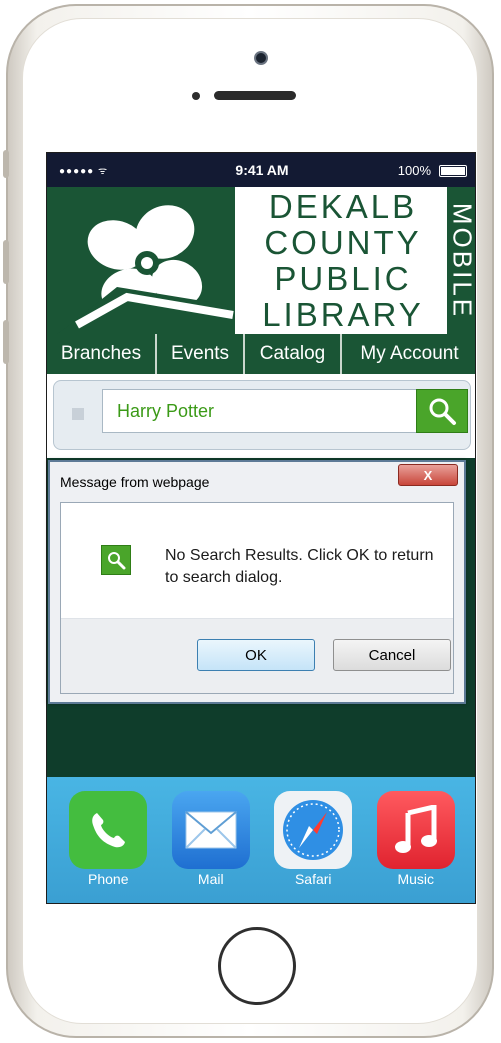 The image size is (501, 1043). I want to click on content-background, so click(261, 743).